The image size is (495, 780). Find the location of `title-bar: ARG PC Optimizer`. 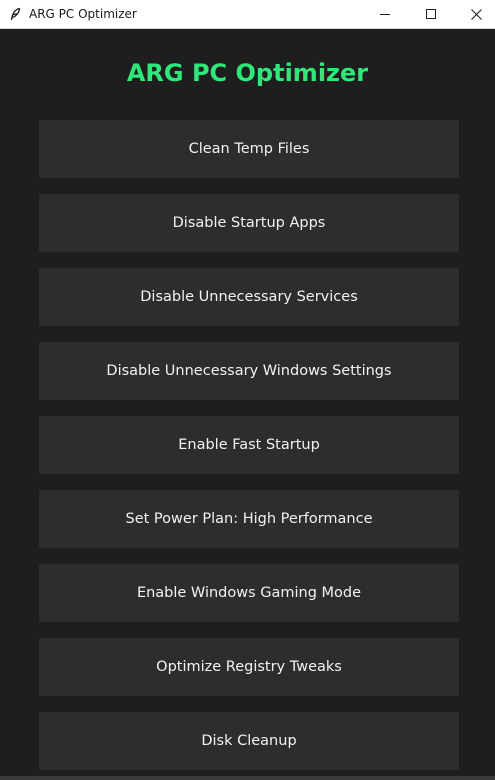

title-bar: ARG PC Optimizer is located at coordinates (247, 14).